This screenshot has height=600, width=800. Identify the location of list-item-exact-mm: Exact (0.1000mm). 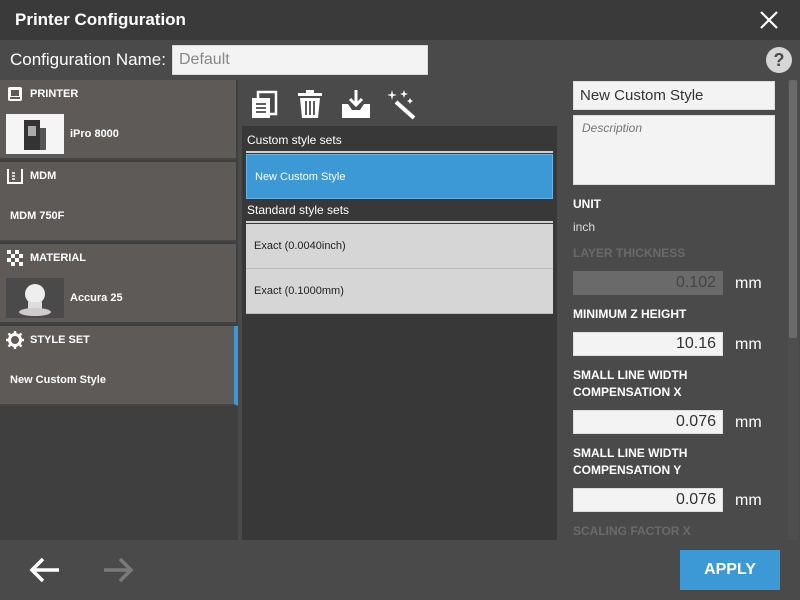
(399, 291).